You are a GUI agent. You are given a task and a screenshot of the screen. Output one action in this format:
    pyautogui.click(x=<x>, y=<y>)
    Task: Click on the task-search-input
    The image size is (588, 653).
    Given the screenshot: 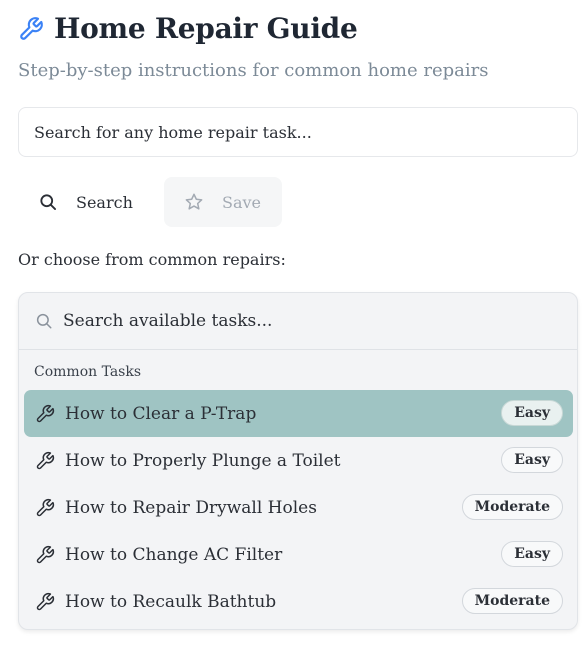 What is the action you would take?
    pyautogui.click(x=298, y=321)
    